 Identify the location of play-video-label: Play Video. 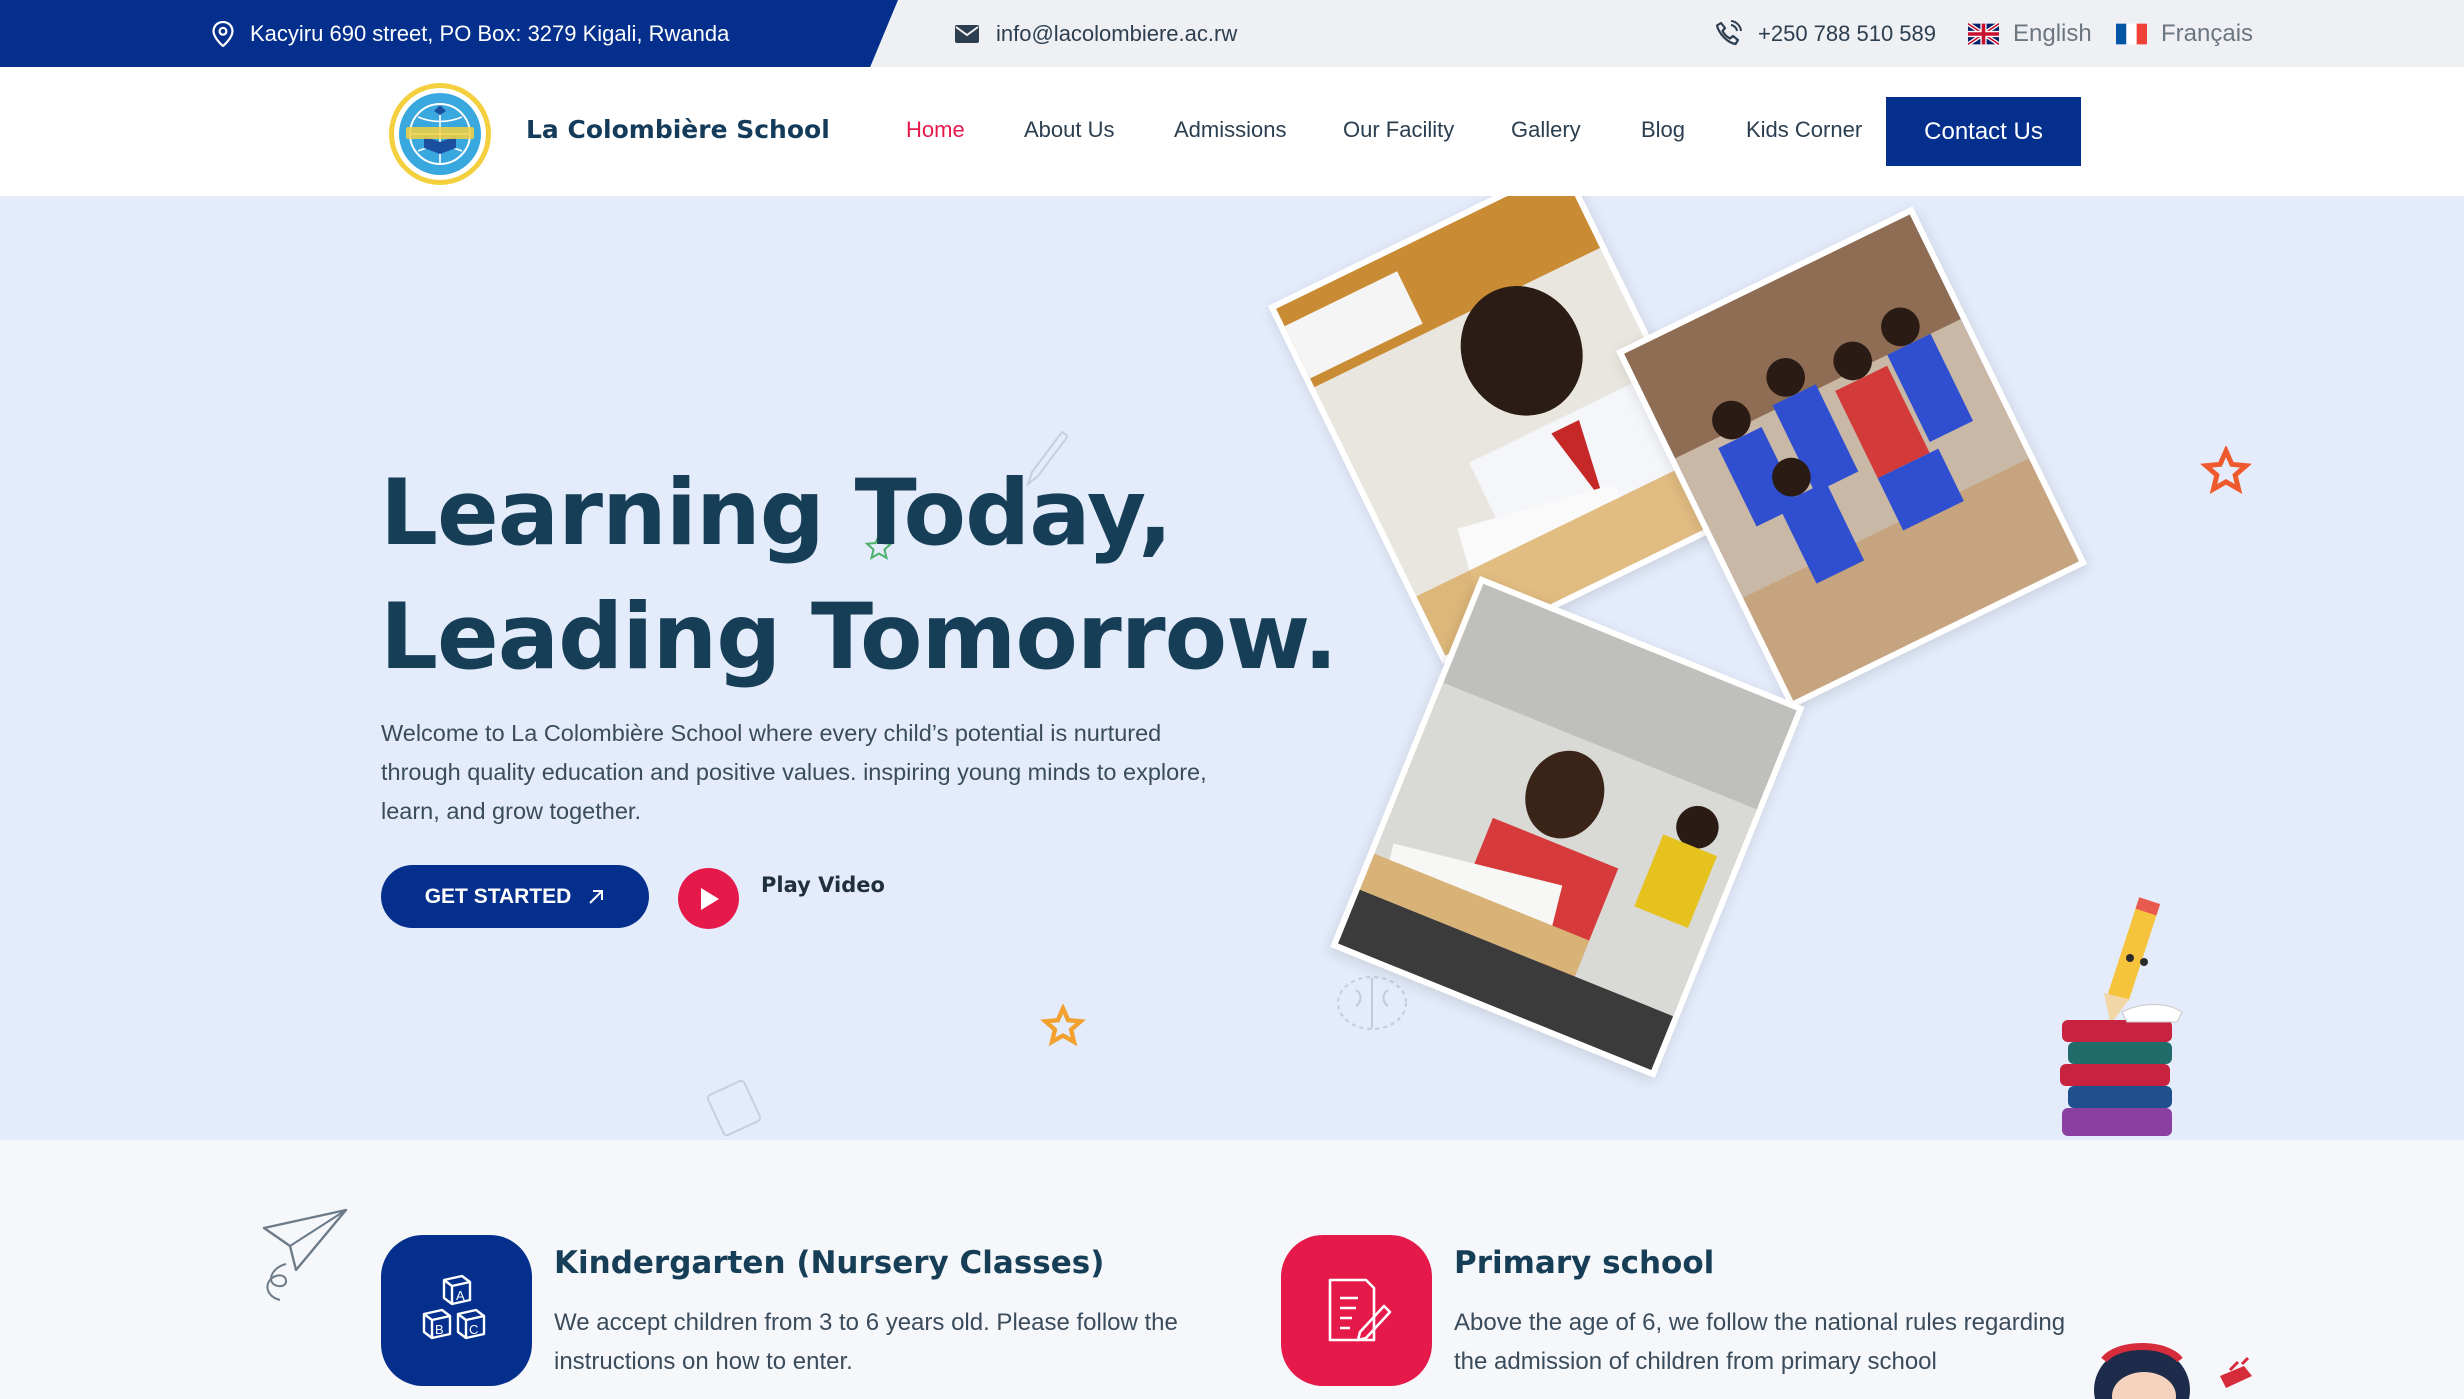
(823, 885).